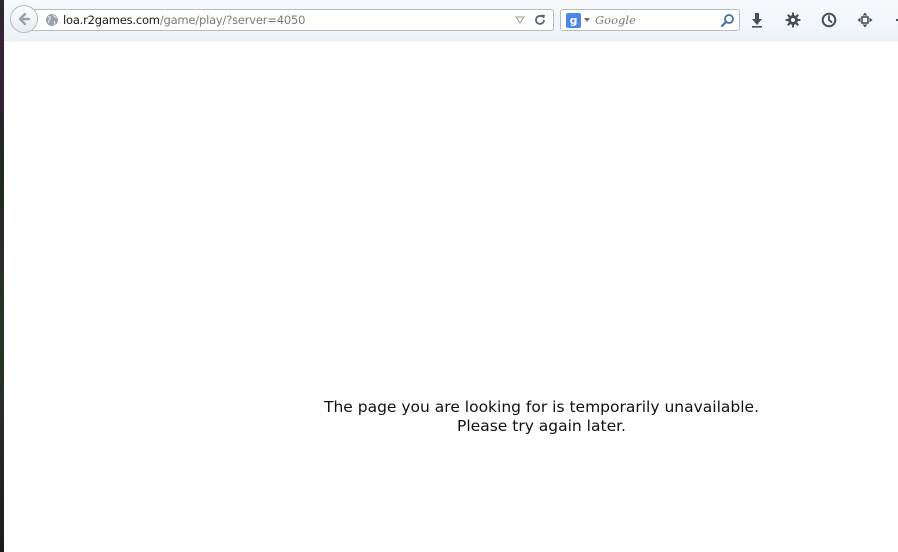 The image size is (898, 552). I want to click on url-host: loa.r2games.com, so click(111, 20).